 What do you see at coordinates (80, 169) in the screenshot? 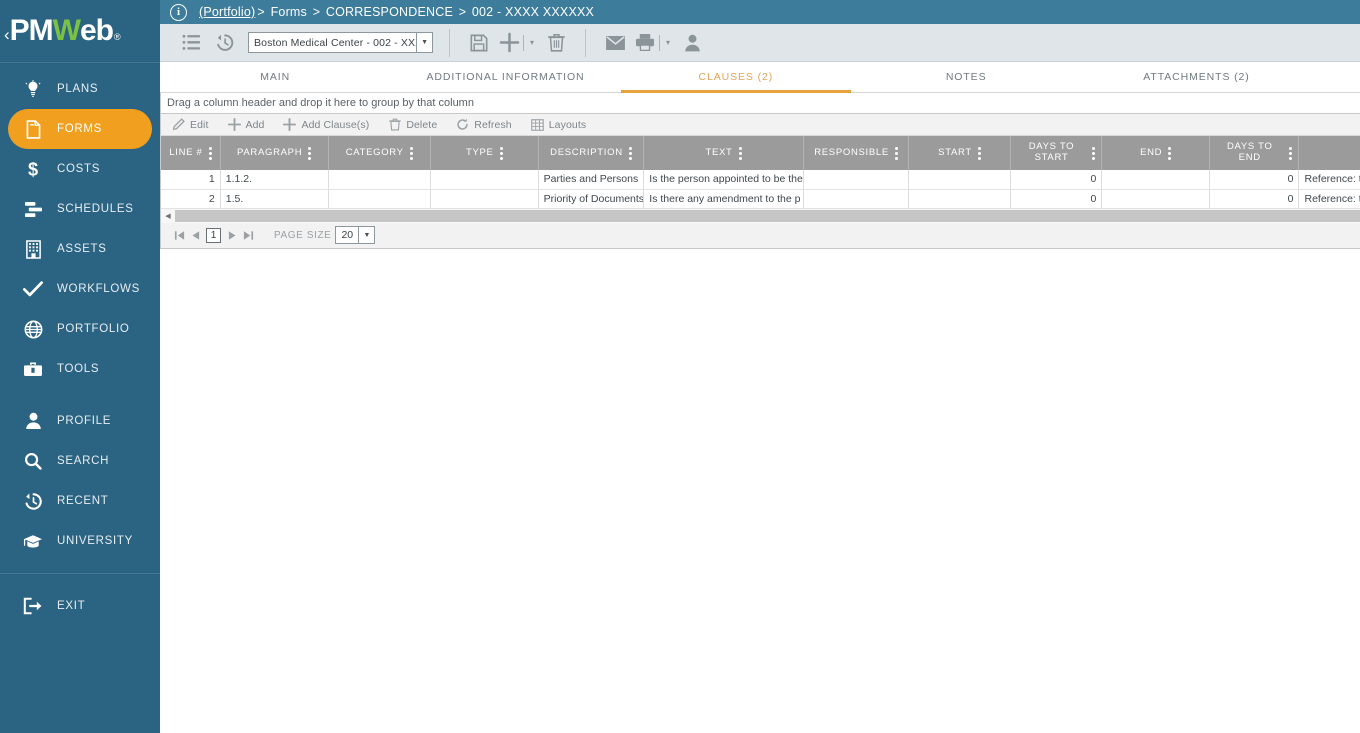
I see `sidebar-item-costs: $ COSTS` at bounding box center [80, 169].